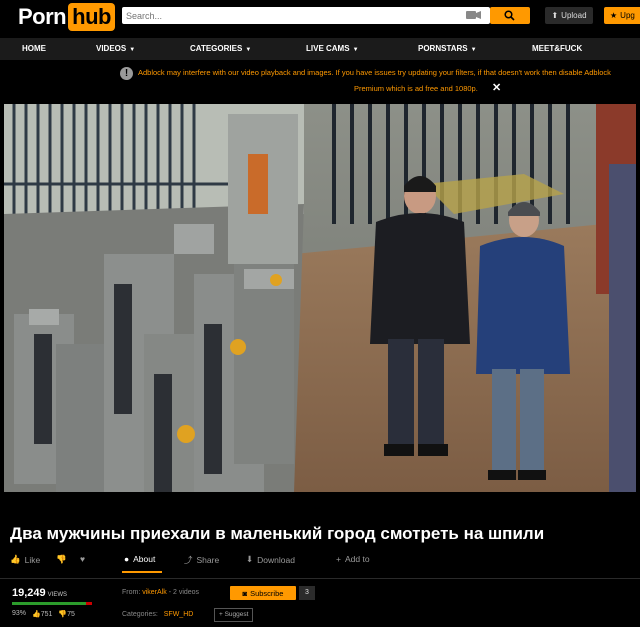  Describe the element at coordinates (416, 88) in the screenshot. I see `notice-text-line2: Premium which is ad free and 1080p.` at that location.